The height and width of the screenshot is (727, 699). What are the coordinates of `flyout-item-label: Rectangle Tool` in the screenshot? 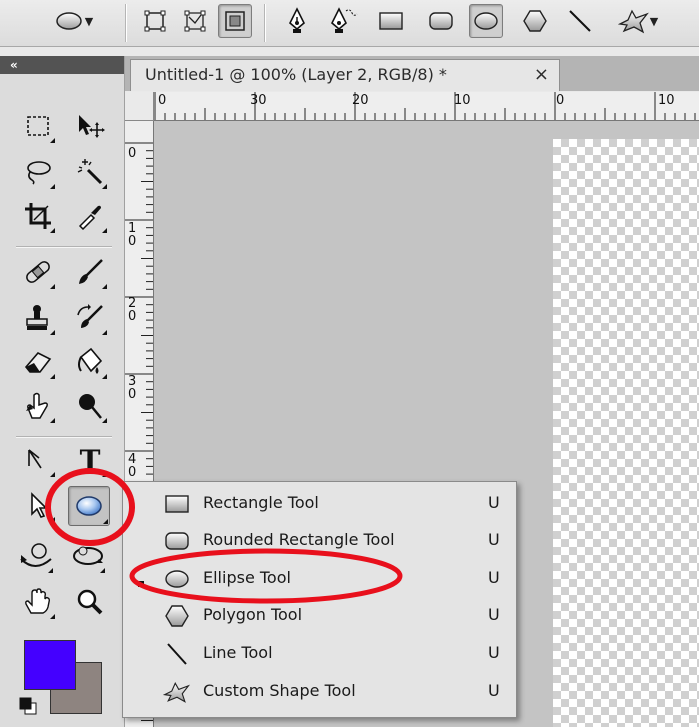 It's located at (261, 502).